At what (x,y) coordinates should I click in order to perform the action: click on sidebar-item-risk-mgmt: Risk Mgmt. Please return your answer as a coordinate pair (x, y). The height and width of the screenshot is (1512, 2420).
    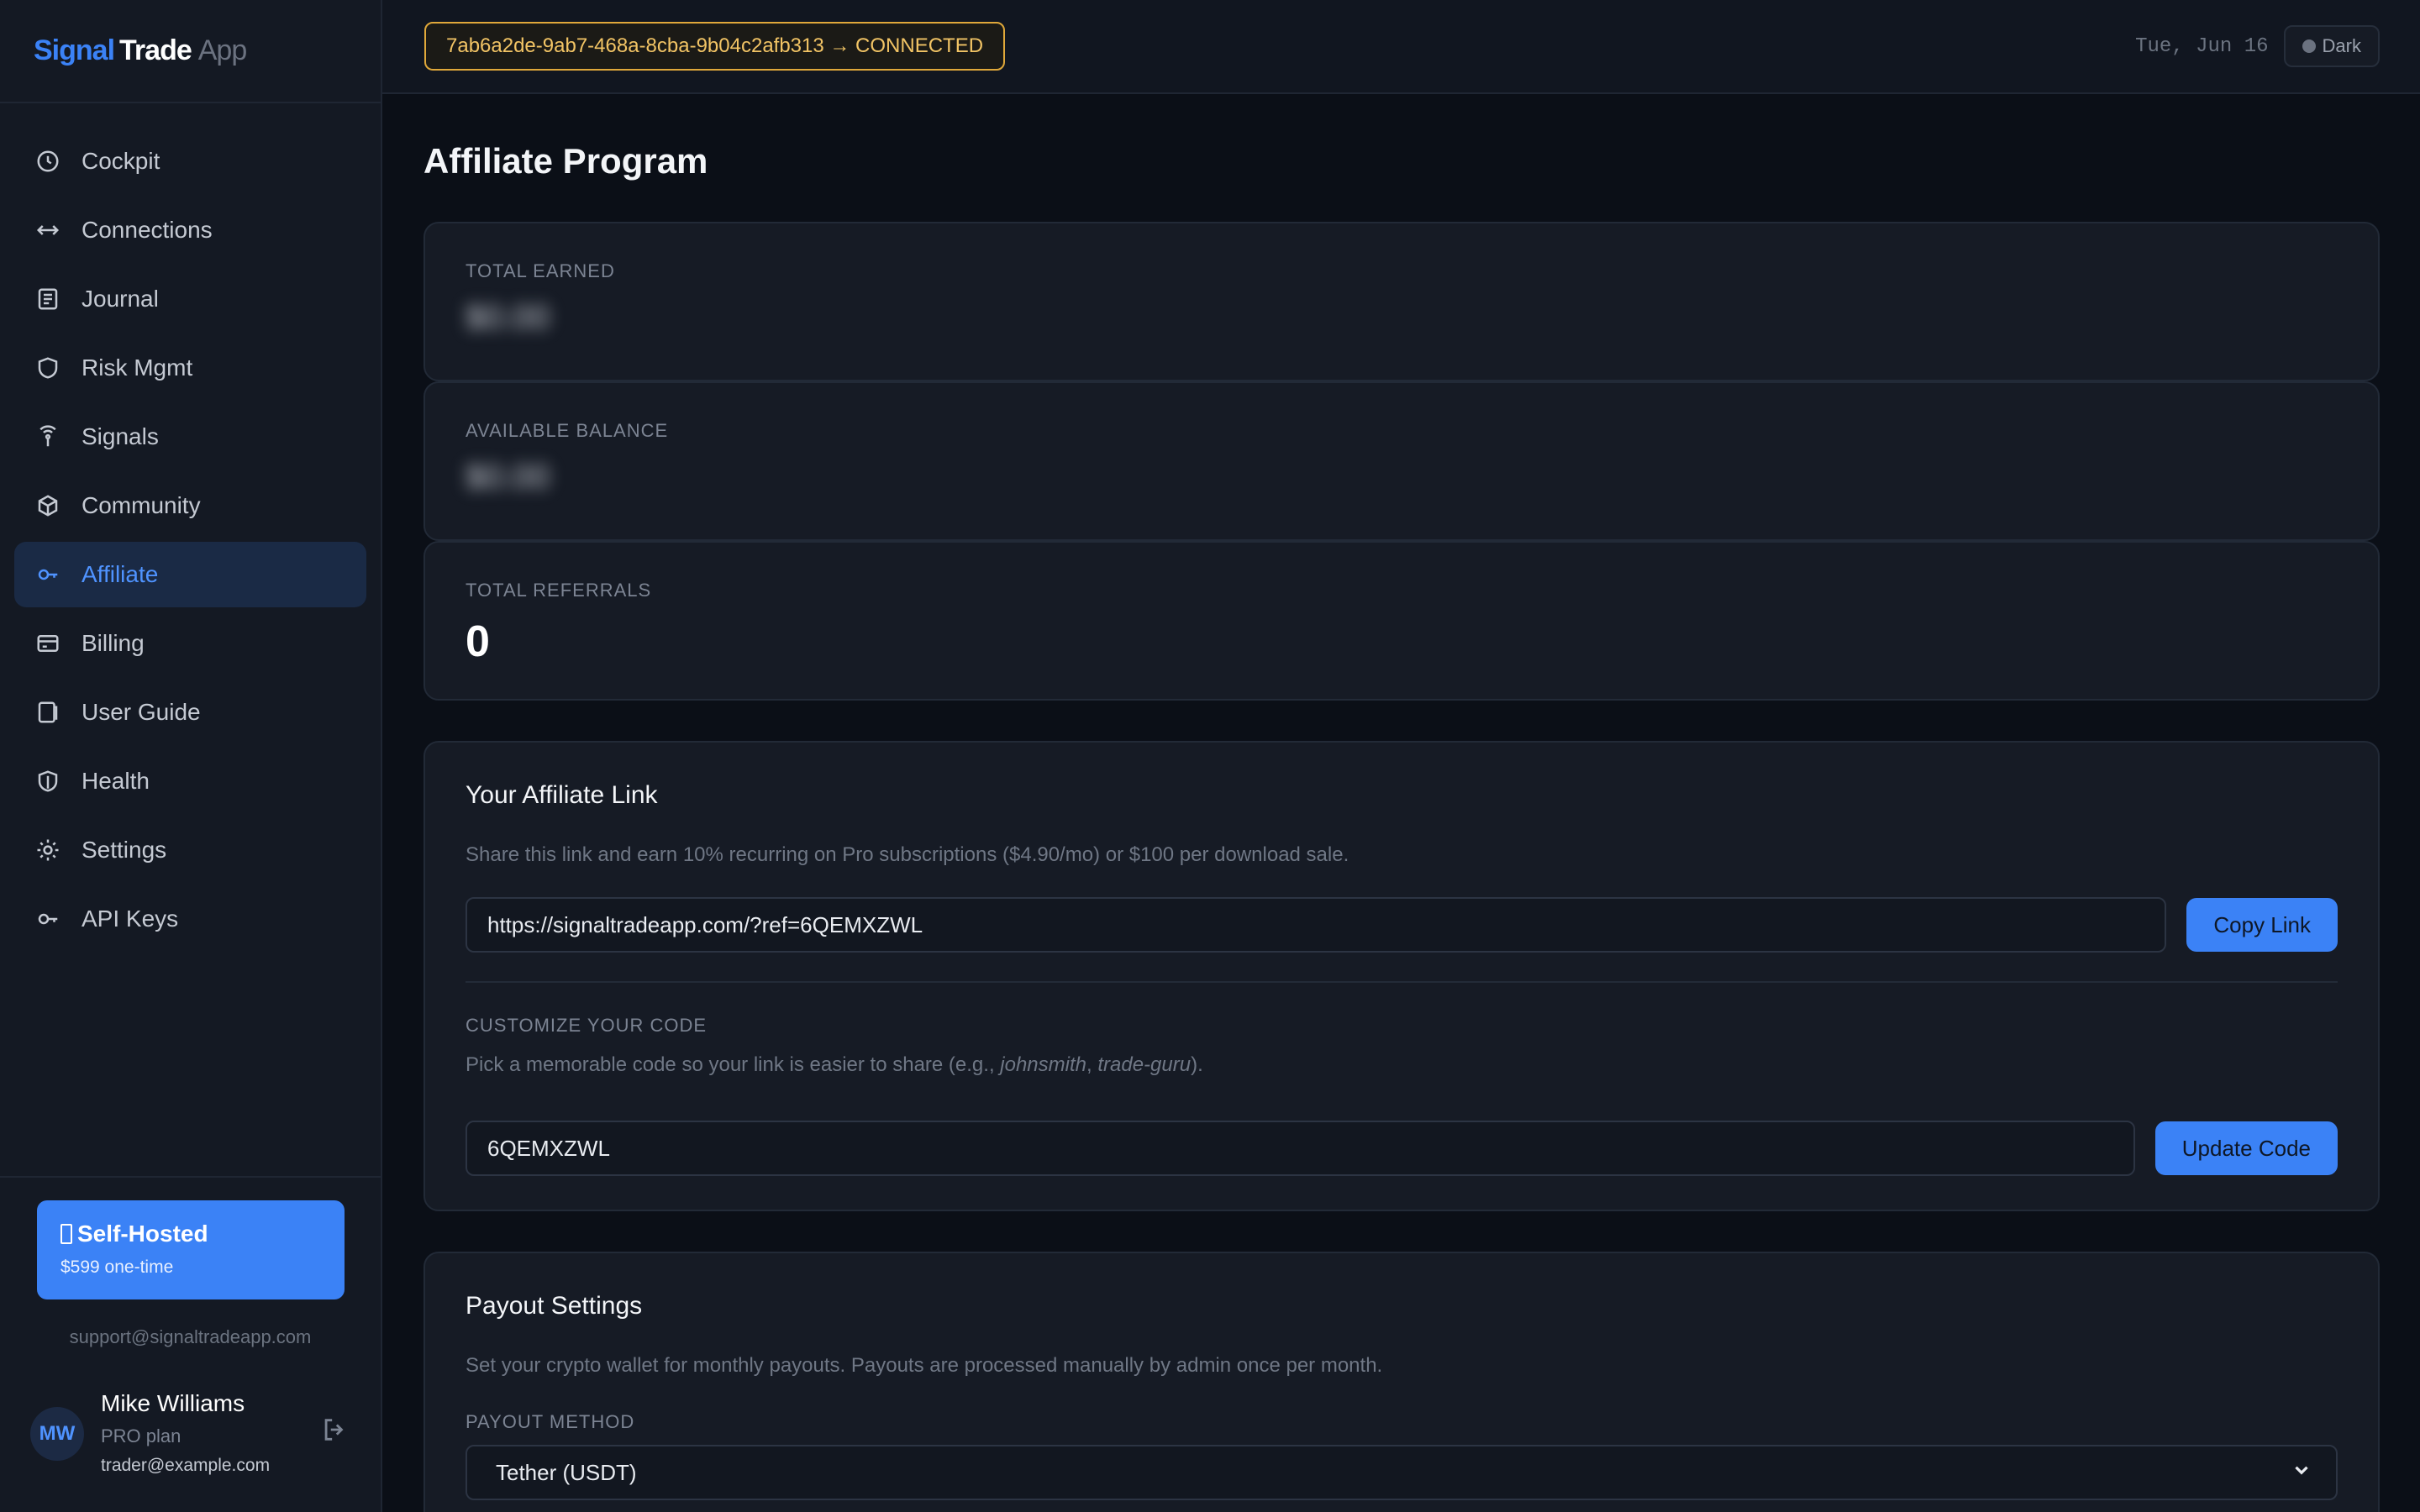
    Looking at the image, I should click on (190, 368).